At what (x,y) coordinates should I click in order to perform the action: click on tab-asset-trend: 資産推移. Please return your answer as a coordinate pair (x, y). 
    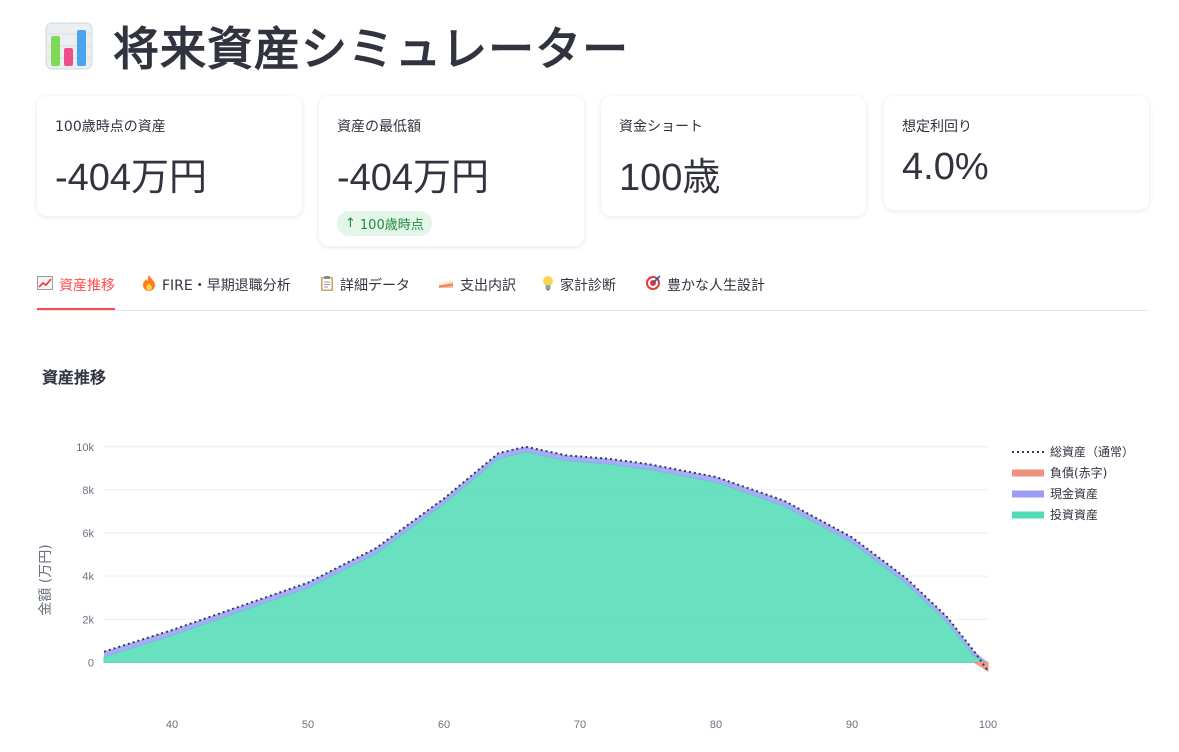
    Looking at the image, I should click on (76, 286).